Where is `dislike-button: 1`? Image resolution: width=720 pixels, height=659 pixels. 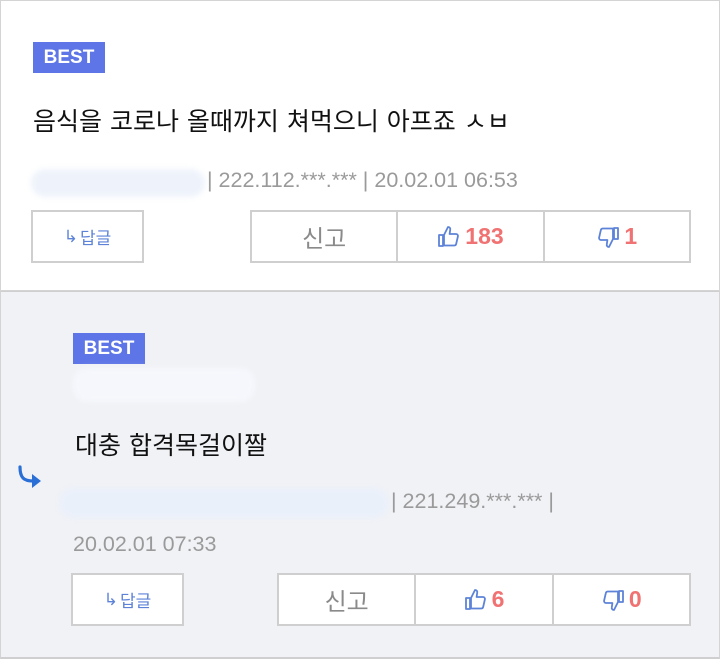
dislike-button: 1 is located at coordinates (616, 236).